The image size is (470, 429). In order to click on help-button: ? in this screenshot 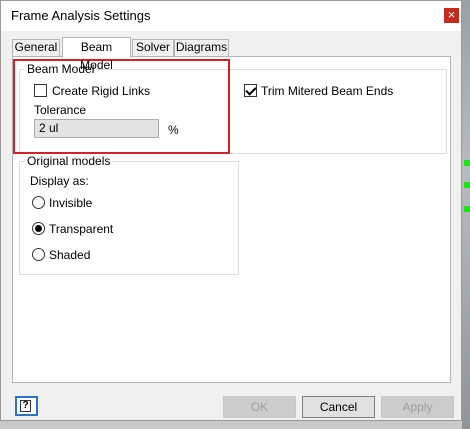, I will do `click(26, 406)`.